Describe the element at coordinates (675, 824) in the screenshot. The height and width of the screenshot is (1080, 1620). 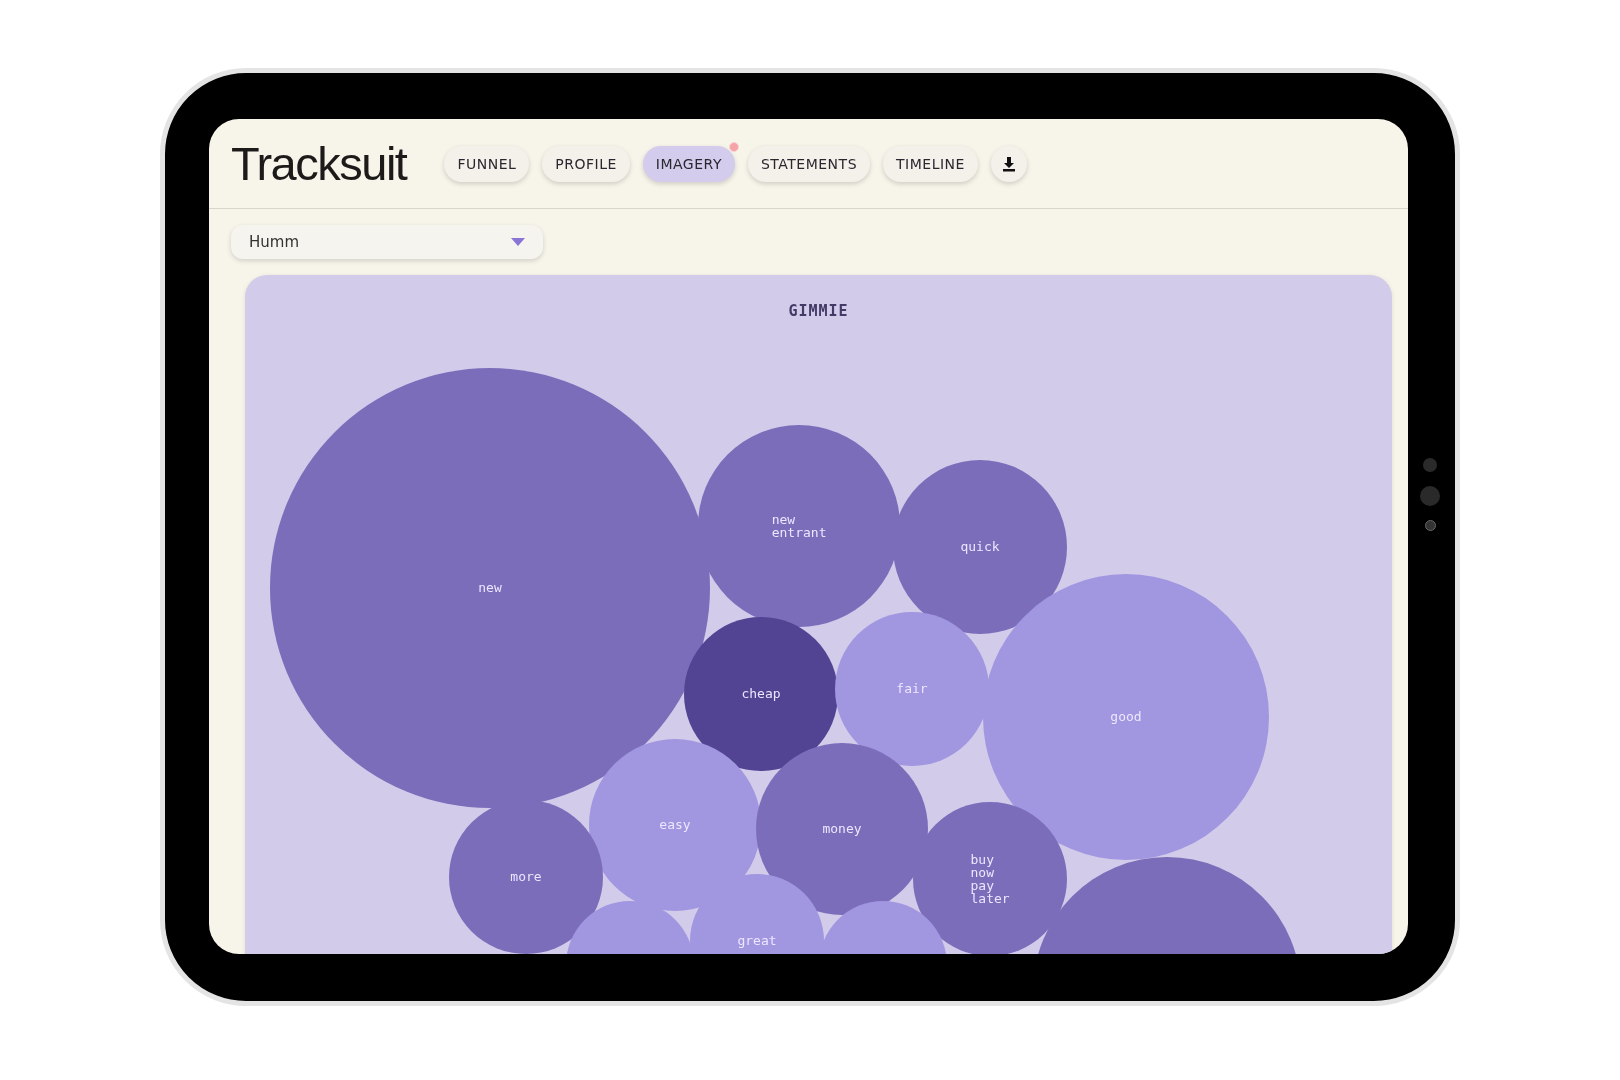
I see `bubble-label: easy` at that location.